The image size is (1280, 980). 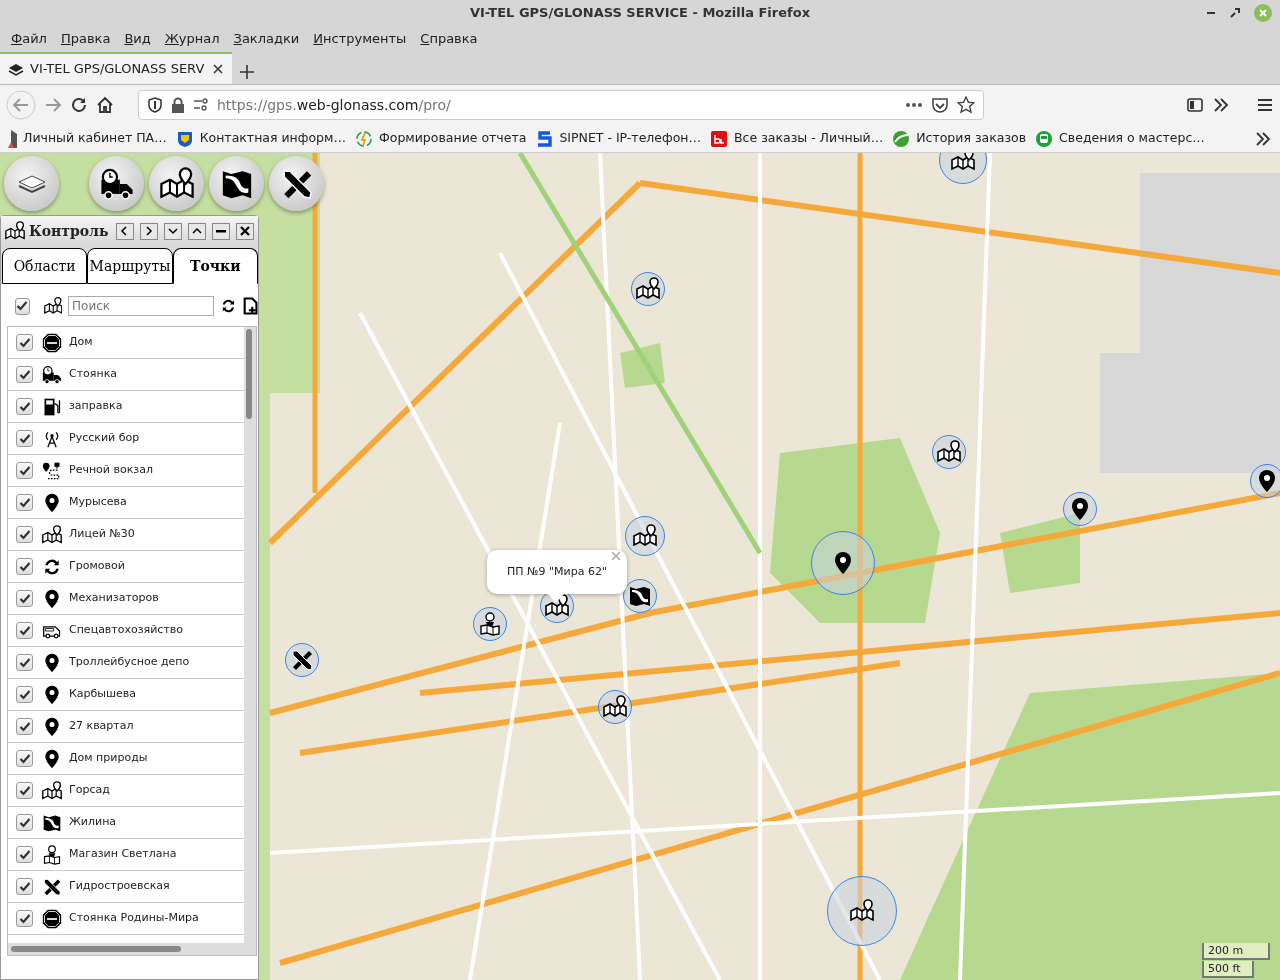 What do you see at coordinates (126, 855) in the screenshot?
I see `list-item: Магазин Светлана` at bounding box center [126, 855].